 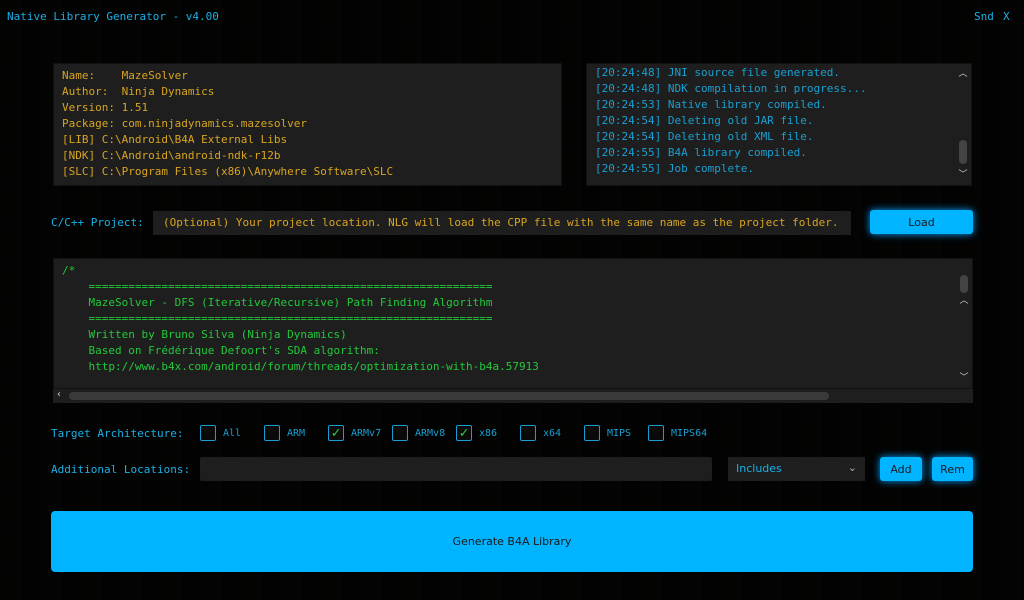 What do you see at coordinates (456, 469) in the screenshot?
I see `additional-locations-input` at bounding box center [456, 469].